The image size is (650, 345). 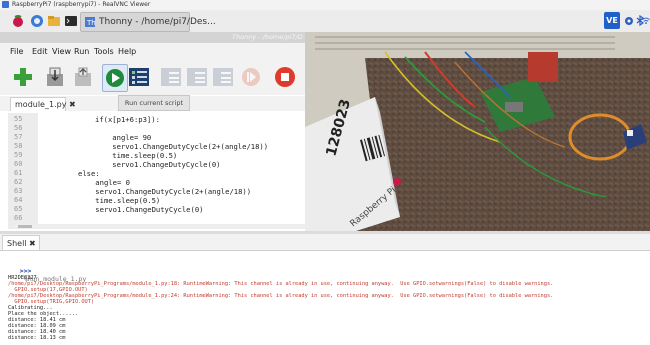 I want to click on terminal-icon, so click(x=71, y=21).